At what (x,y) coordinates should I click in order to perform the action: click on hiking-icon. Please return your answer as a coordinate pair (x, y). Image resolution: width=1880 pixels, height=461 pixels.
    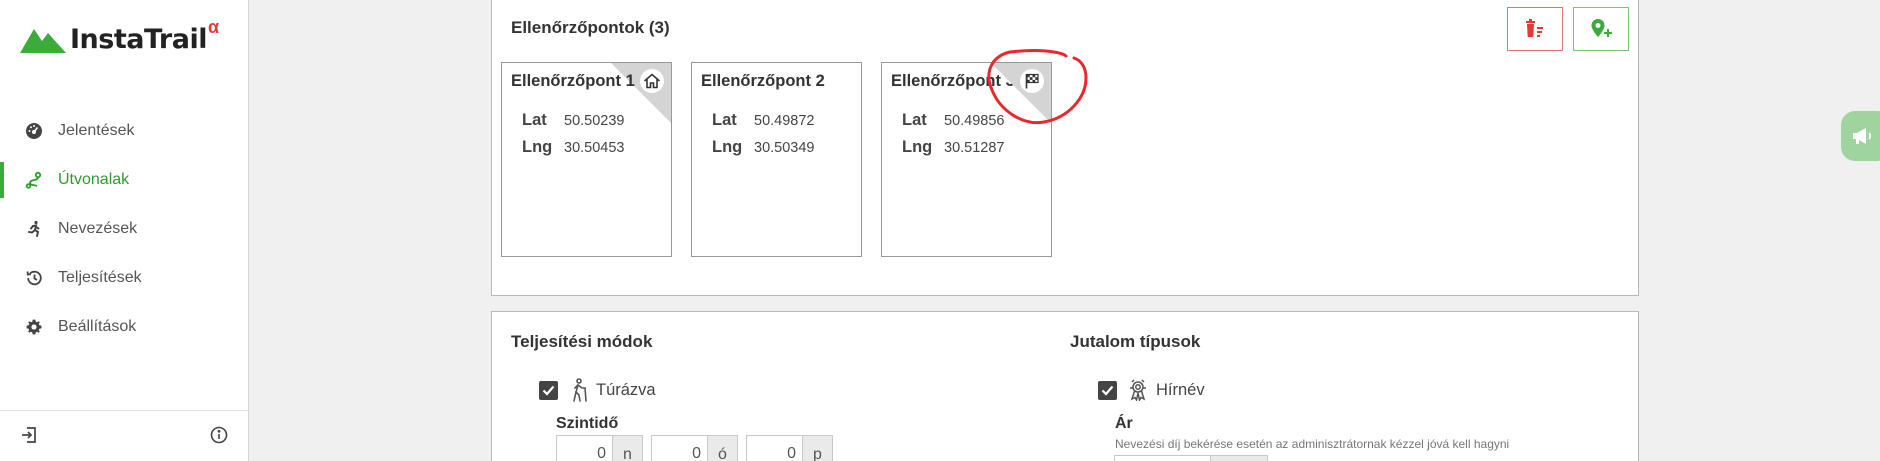
    Looking at the image, I should click on (579, 392).